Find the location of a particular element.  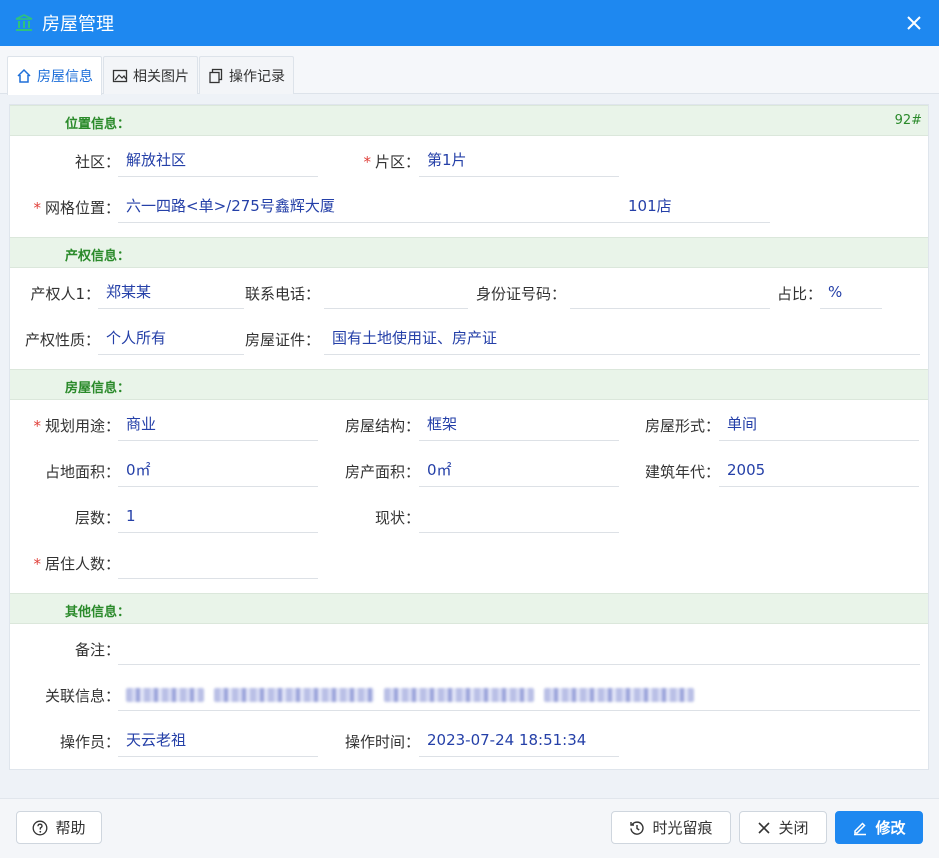

history-button: 时光留痕 is located at coordinates (671, 827).